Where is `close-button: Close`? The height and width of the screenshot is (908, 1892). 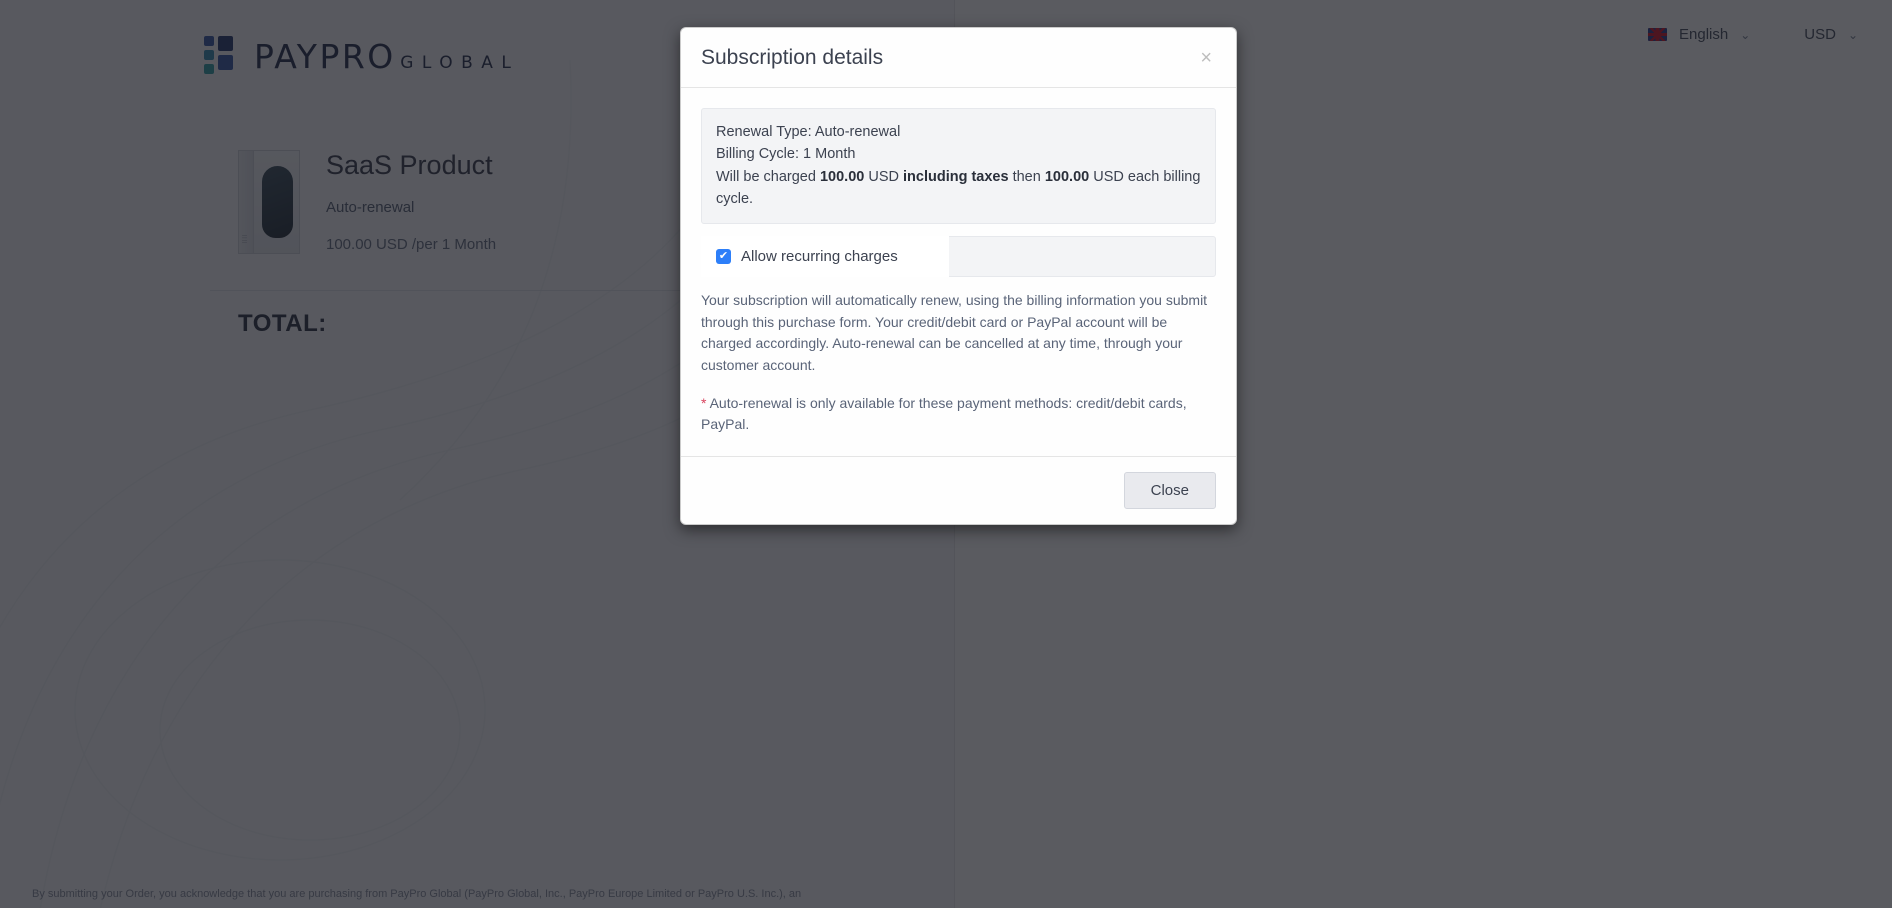 close-button: Close is located at coordinates (1169, 490).